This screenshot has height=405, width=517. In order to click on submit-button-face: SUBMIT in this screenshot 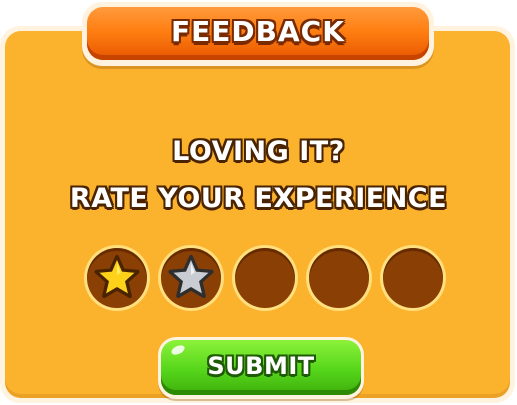, I will do `click(261, 367)`.